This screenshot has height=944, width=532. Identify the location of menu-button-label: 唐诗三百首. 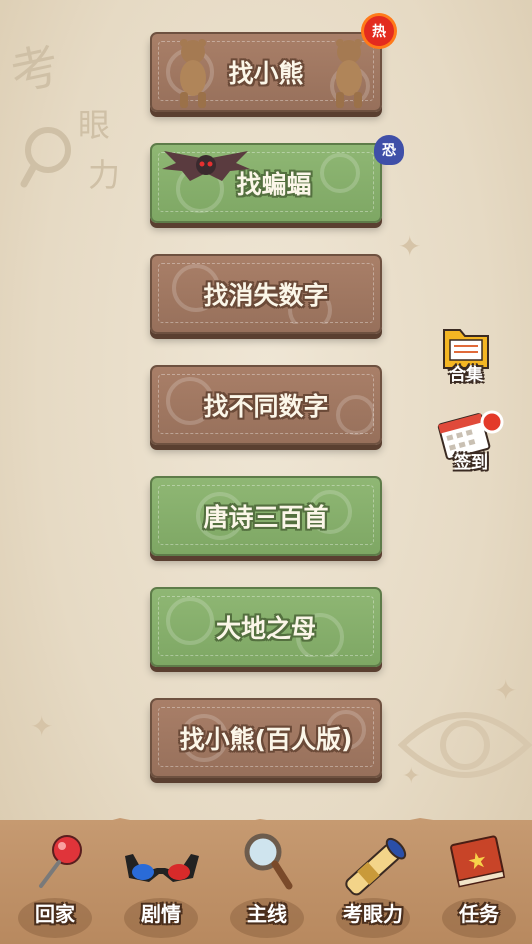
(266, 517).